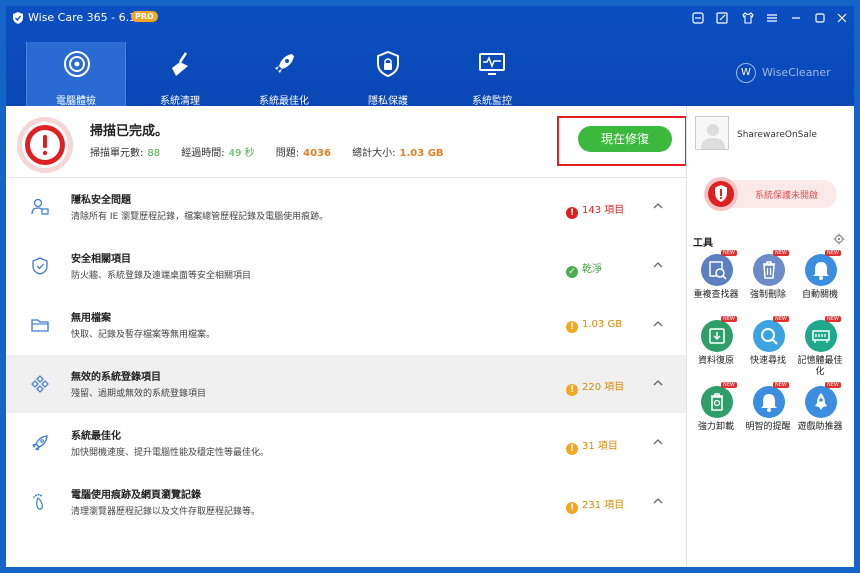 This screenshot has height=573, width=860. I want to click on tool-duplicate-finder: NEW 重複查找器, so click(716, 280).